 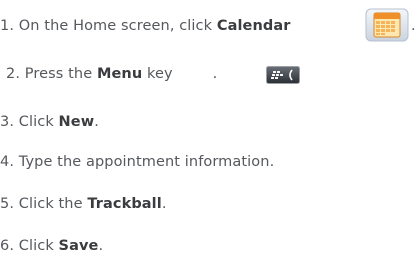 What do you see at coordinates (13, 74) in the screenshot?
I see `step-number: 2.` at bounding box center [13, 74].